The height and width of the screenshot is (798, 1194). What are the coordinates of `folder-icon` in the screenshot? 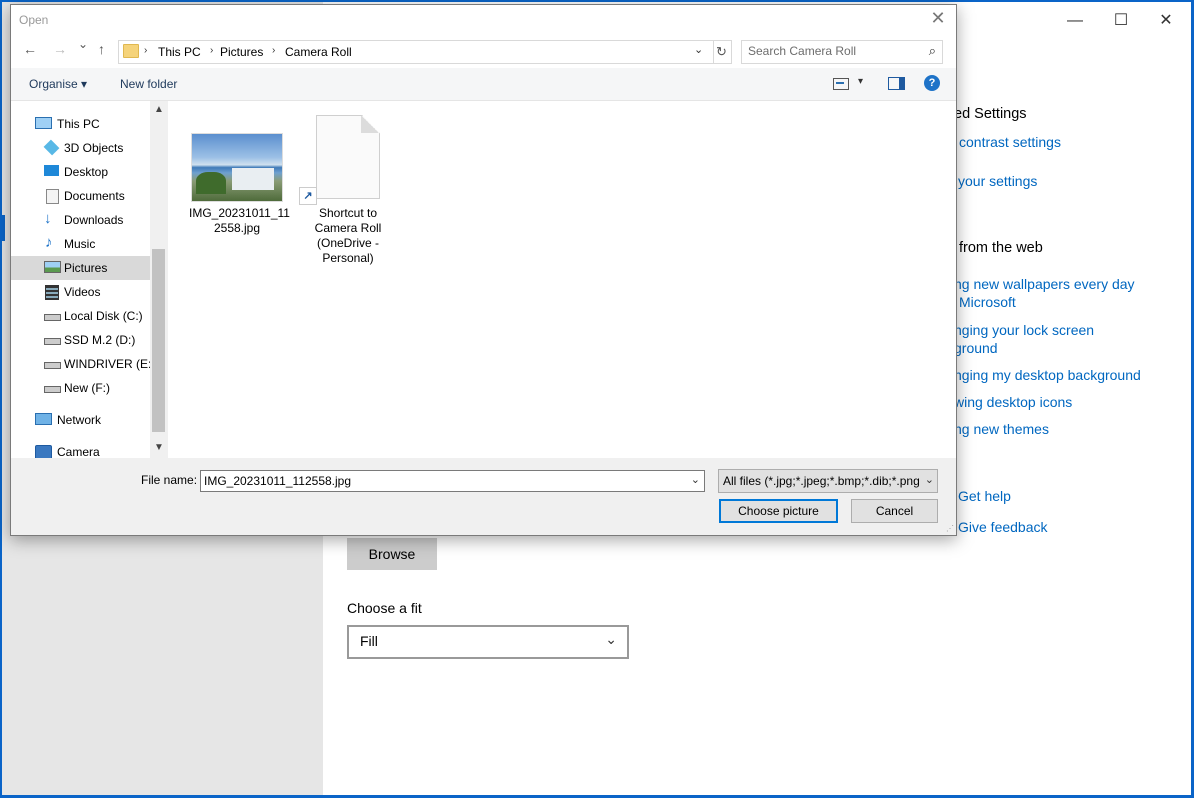 It's located at (131, 51).